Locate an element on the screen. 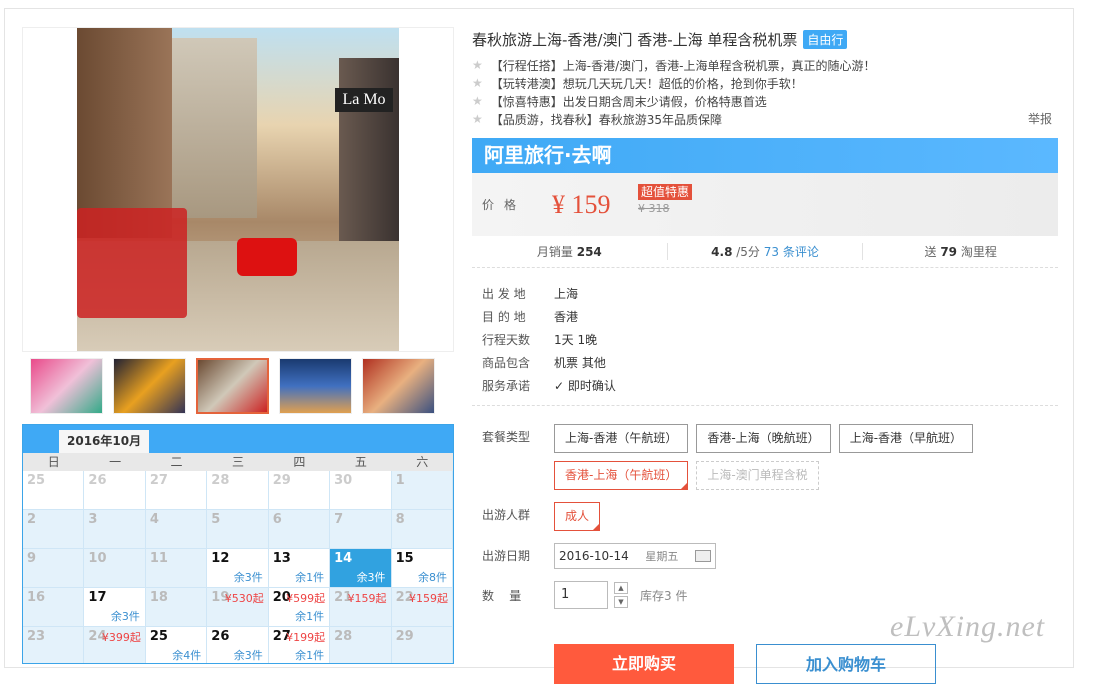 The height and width of the screenshot is (685, 1100). day-number: 4 is located at coordinates (154, 519).